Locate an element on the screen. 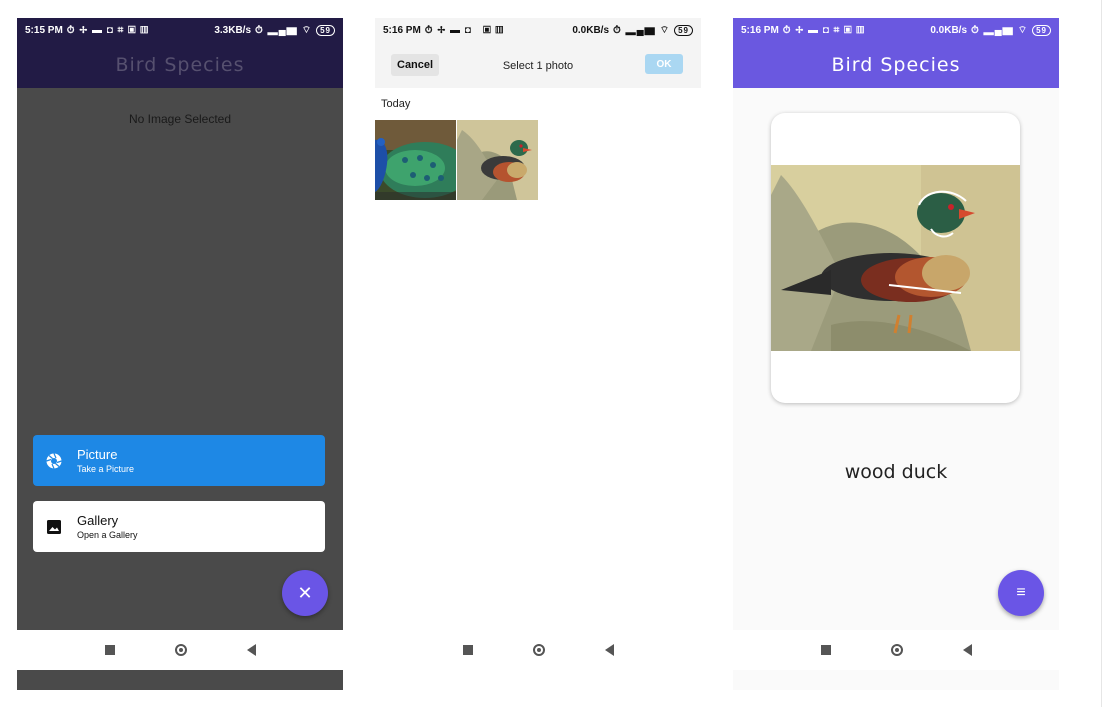  status-bar: 5:15 PM ⏱ ✢ ▬ ◘ ⌗ ▣ ▥ 3.3KB/s ⏱ ▂▄▆ ⌔ 59 is located at coordinates (180, 30).